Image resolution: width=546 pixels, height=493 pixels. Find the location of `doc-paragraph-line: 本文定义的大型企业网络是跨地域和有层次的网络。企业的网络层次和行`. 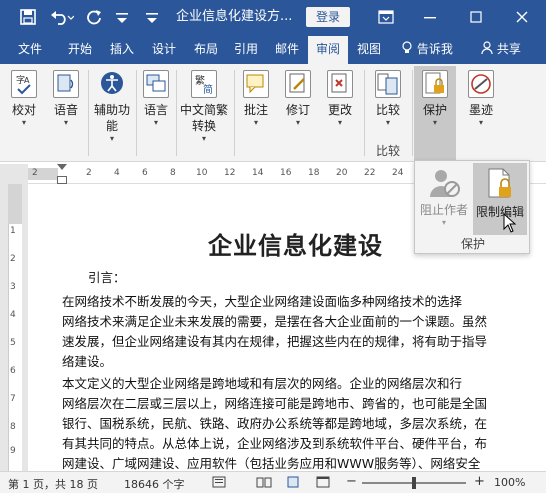

doc-paragraph-line: 本文定义的大型企业网络是跨地域和有层次的网络。企业的网络层次和行 is located at coordinates (262, 383).